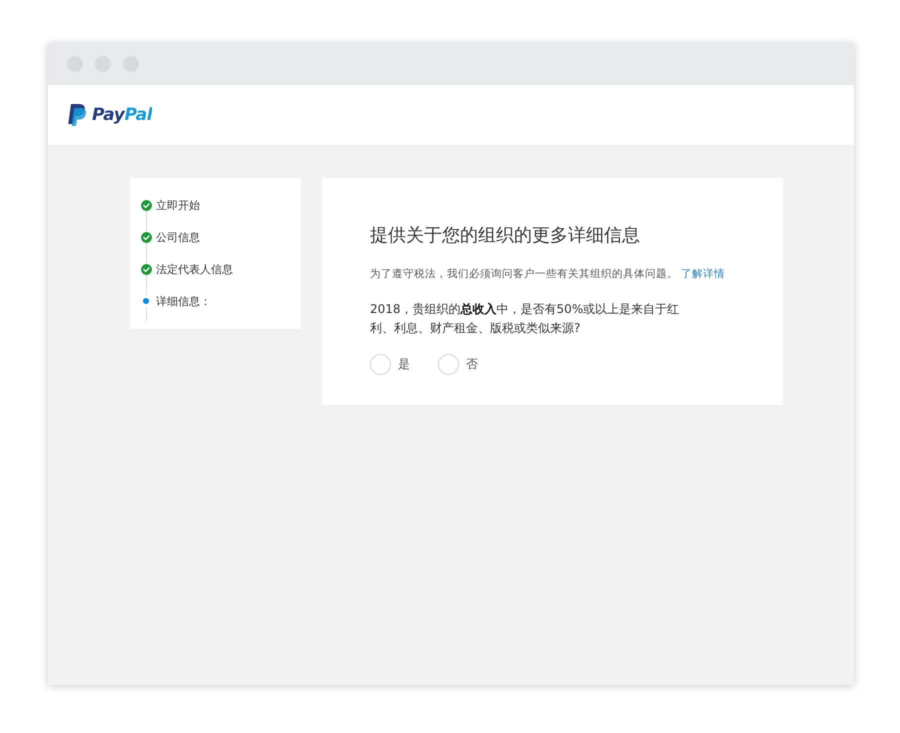 The width and height of the screenshot is (900, 733). I want to click on step-label: 详细信息：, so click(183, 301).